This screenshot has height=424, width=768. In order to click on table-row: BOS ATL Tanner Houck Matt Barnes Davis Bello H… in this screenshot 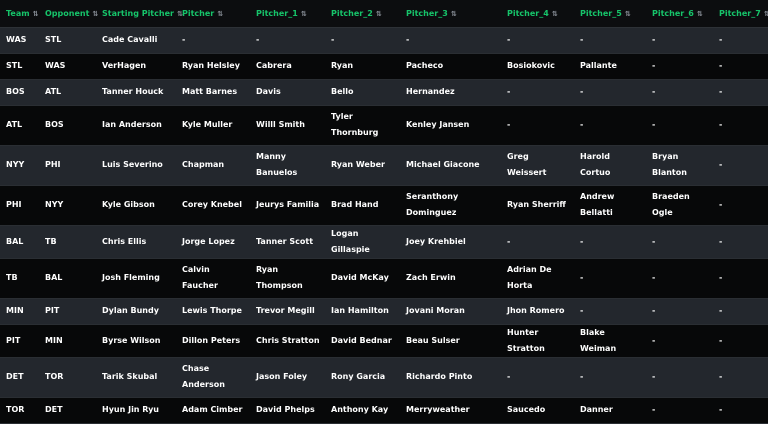, I will do `click(384, 92)`.